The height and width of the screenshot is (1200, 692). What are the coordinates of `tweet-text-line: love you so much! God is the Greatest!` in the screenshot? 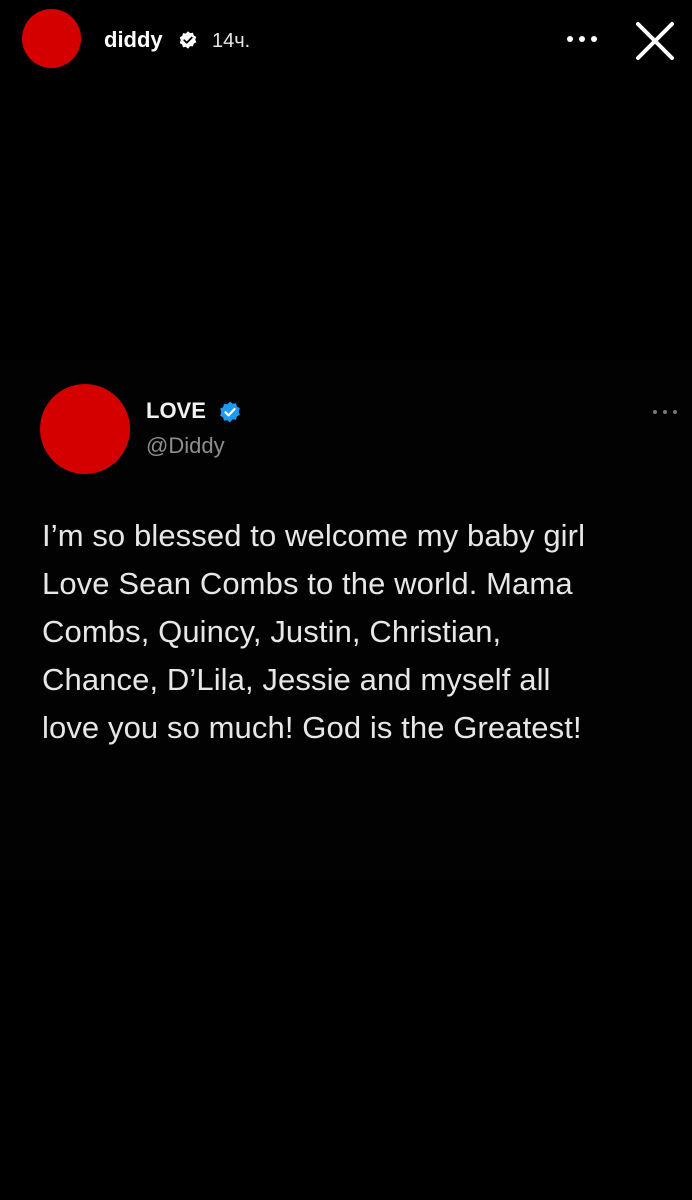 It's located at (312, 727).